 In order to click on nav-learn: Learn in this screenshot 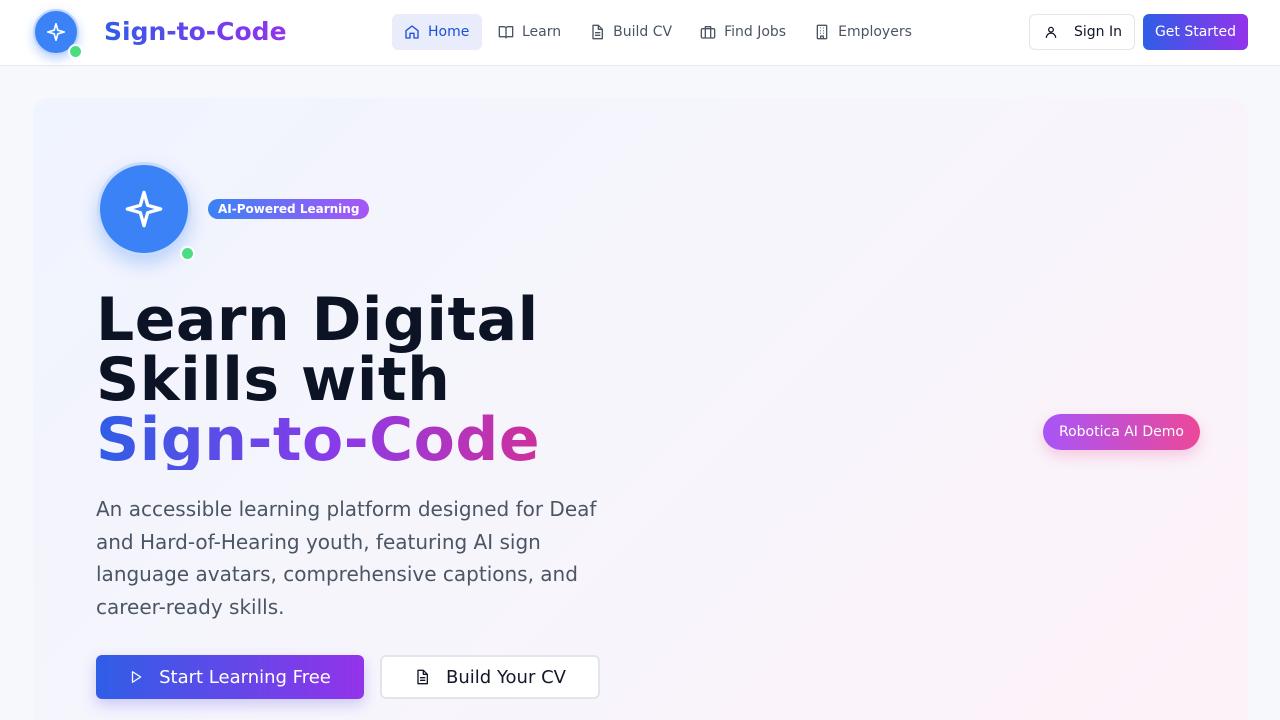, I will do `click(529, 32)`.